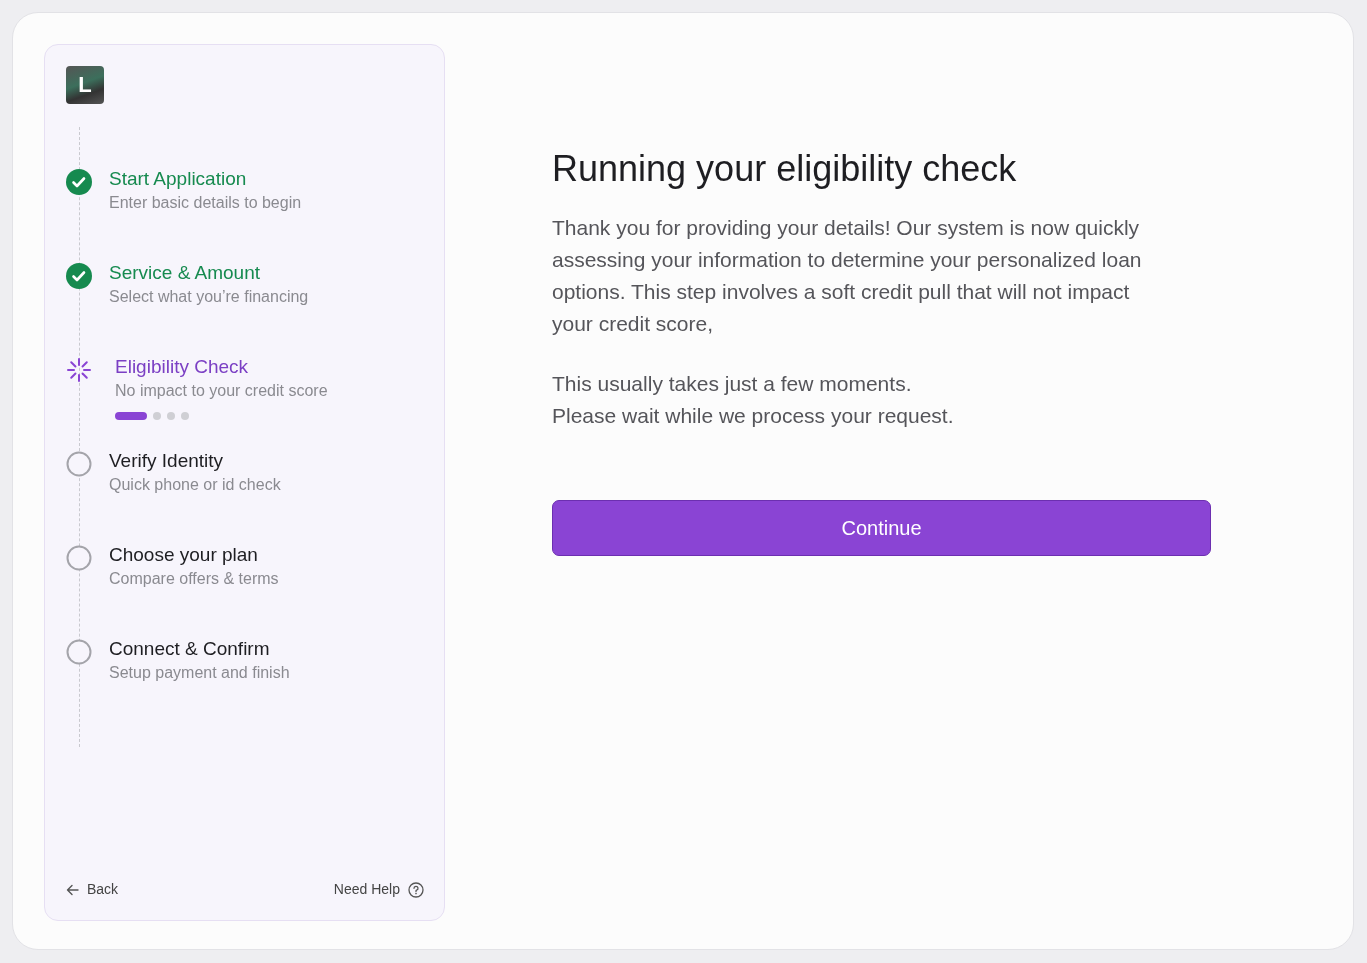 The width and height of the screenshot is (1367, 963). What do you see at coordinates (221, 391) in the screenshot?
I see `step-subtitle: No impact to your credit score` at bounding box center [221, 391].